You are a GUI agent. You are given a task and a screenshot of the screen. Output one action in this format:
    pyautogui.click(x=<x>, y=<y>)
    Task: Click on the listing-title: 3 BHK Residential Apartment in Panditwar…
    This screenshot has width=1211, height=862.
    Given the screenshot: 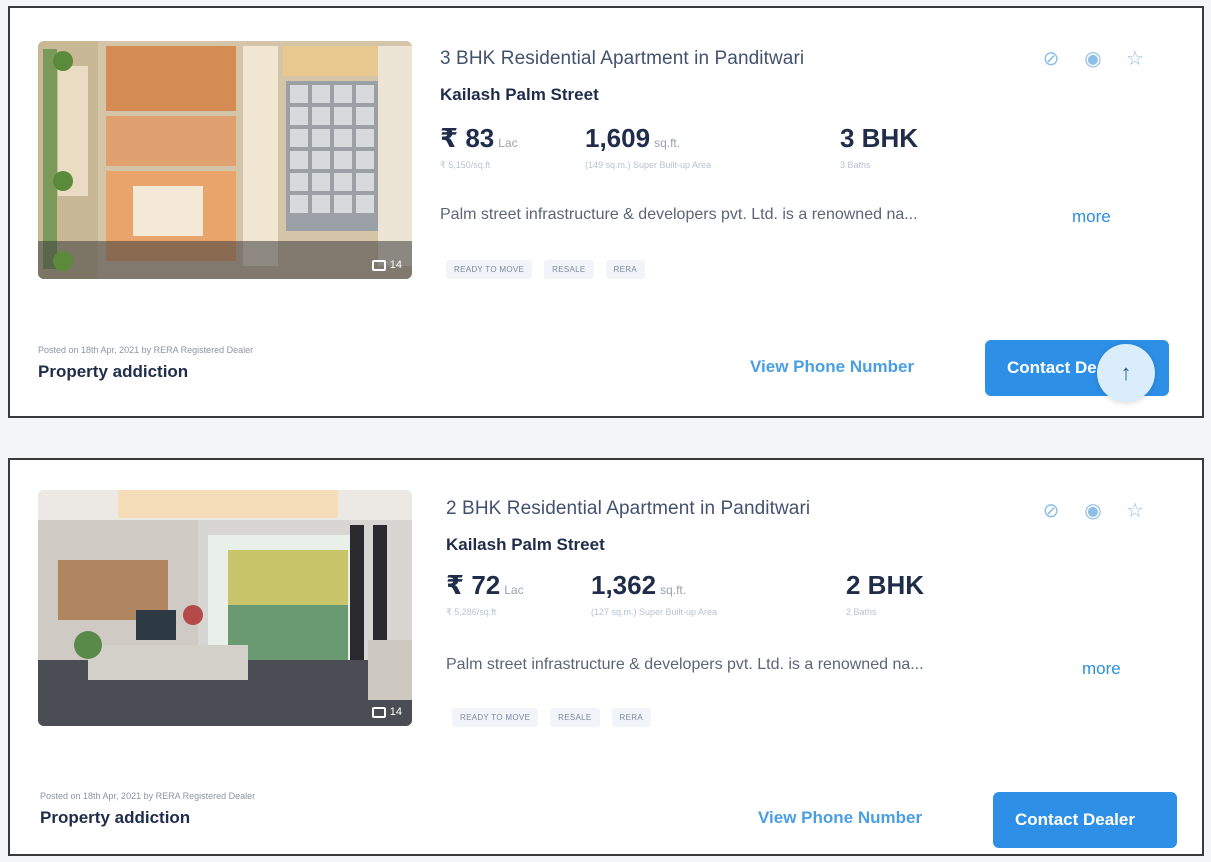 What is the action you would take?
    pyautogui.click(x=622, y=59)
    